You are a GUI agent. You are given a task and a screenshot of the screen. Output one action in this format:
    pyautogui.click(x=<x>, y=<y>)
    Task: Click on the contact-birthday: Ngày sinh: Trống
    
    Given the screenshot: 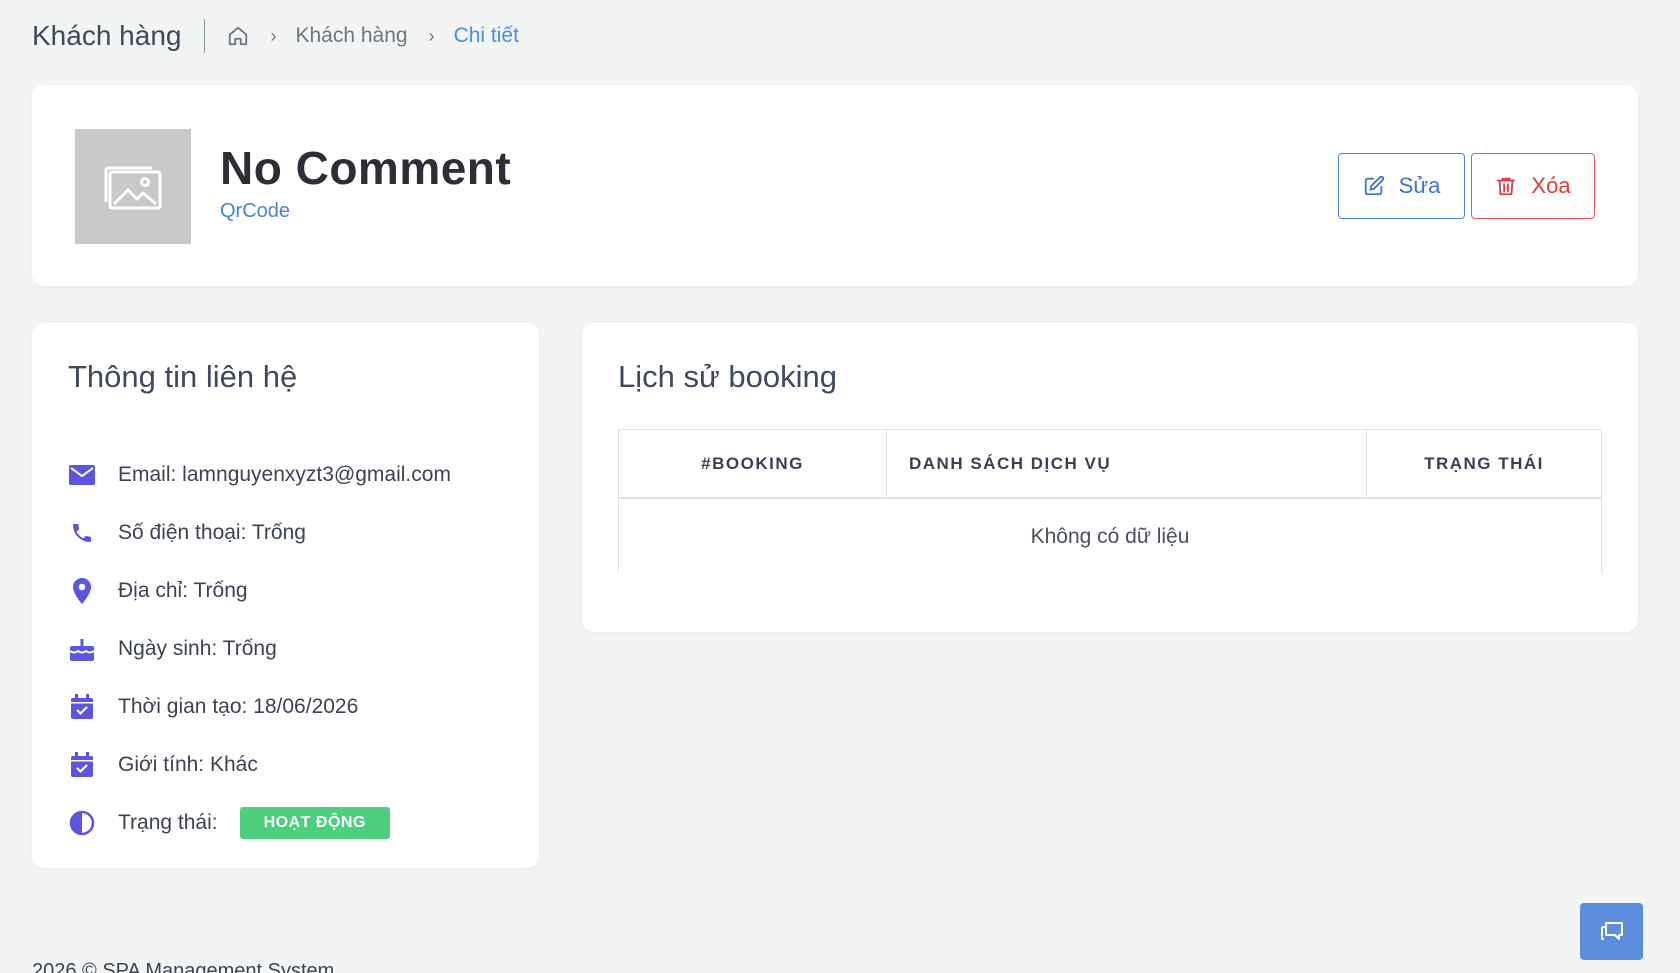 What is the action you would take?
    pyautogui.click(x=197, y=648)
    